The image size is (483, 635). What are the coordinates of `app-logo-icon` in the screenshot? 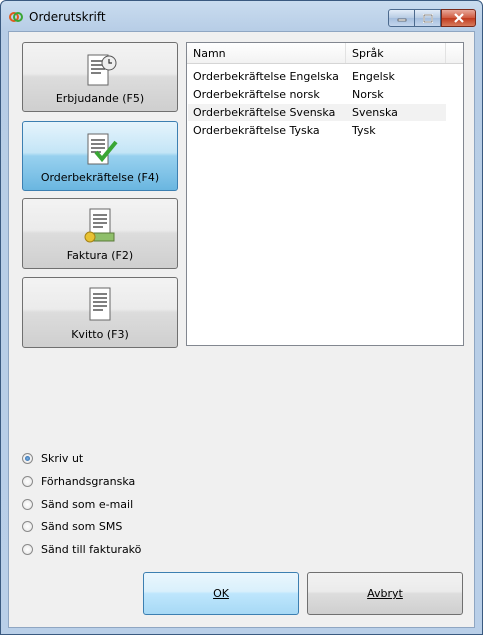 It's located at (16, 17).